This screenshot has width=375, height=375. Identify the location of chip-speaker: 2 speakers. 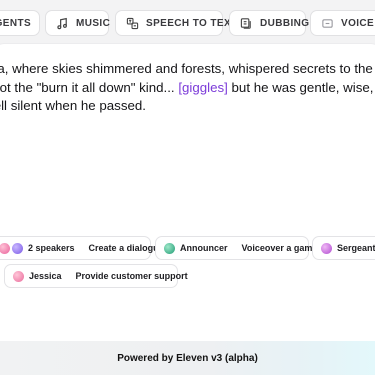
(37, 248).